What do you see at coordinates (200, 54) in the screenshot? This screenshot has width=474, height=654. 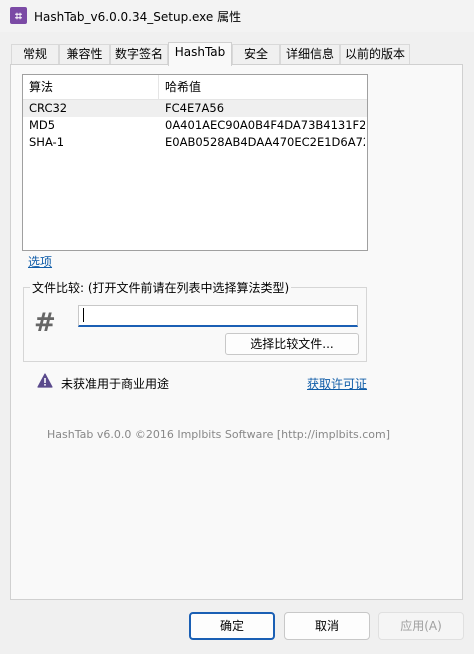 I see `tab-hashtab: HashTab` at bounding box center [200, 54].